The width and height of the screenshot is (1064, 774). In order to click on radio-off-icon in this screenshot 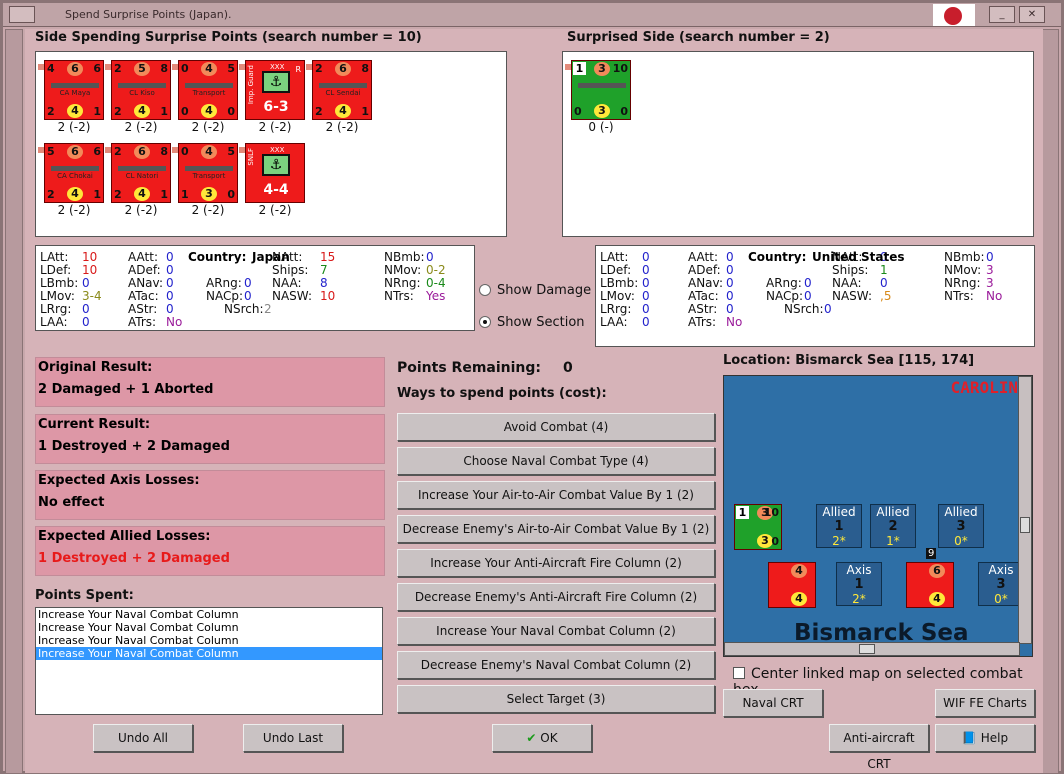, I will do `click(485, 290)`.